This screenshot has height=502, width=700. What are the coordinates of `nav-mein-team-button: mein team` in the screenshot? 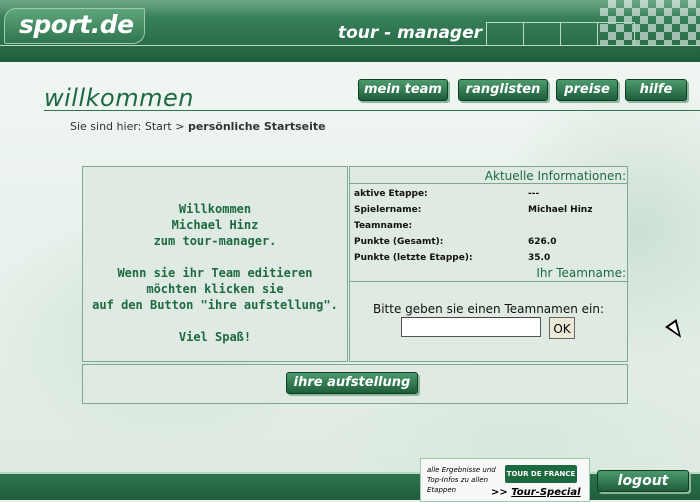 It's located at (403, 90).